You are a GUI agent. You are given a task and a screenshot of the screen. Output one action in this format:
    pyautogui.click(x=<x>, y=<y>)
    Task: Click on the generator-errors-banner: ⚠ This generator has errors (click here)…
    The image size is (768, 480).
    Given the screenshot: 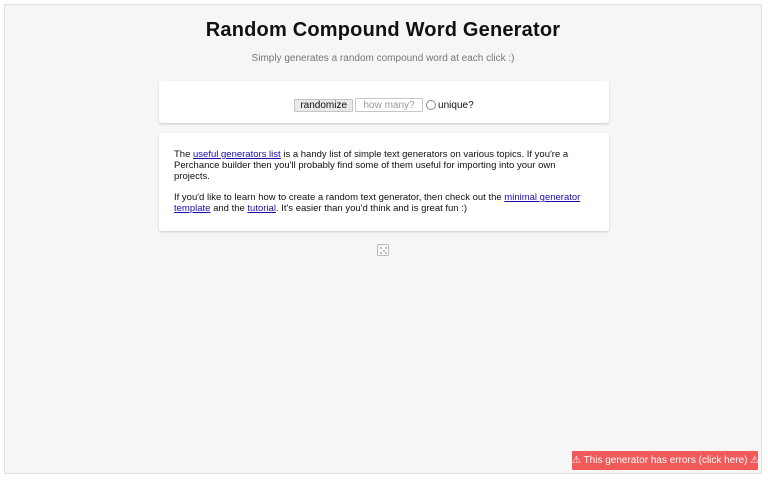 What is the action you would take?
    pyautogui.click(x=665, y=460)
    